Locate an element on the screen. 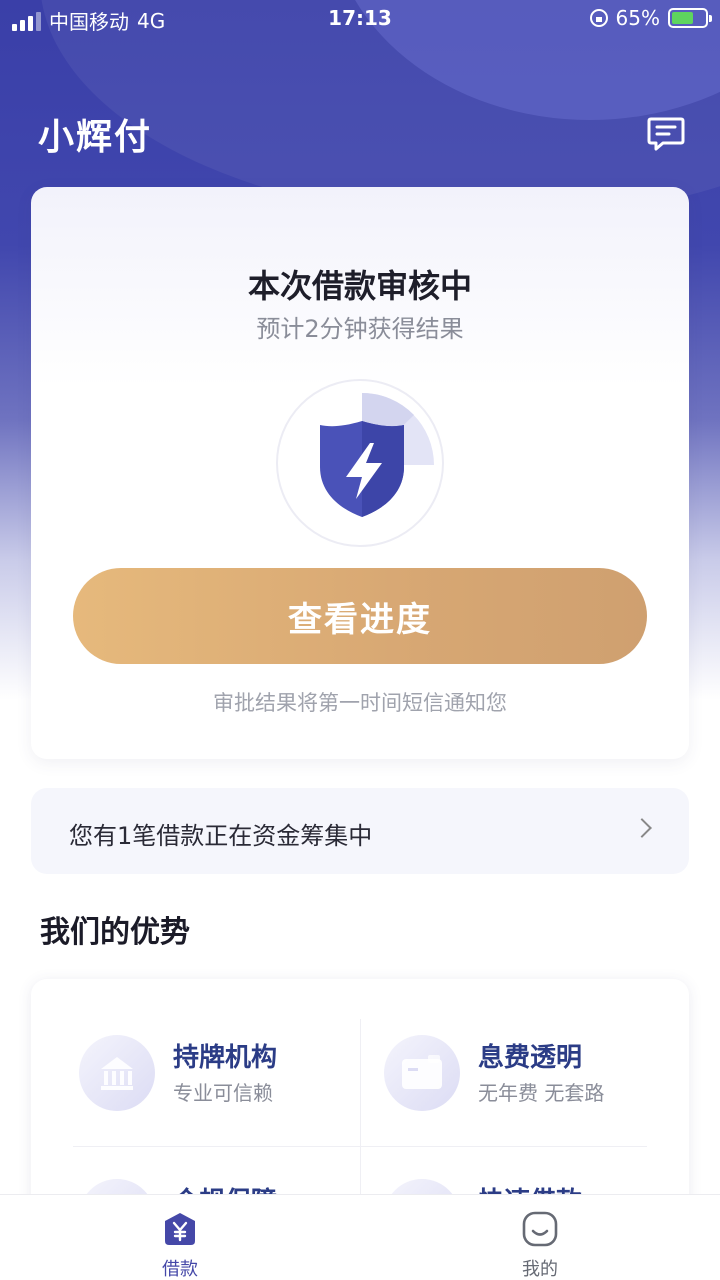 Image resolution: width=720 pixels, height=1280 pixels. app-title: 小辉付 is located at coordinates (95, 137).